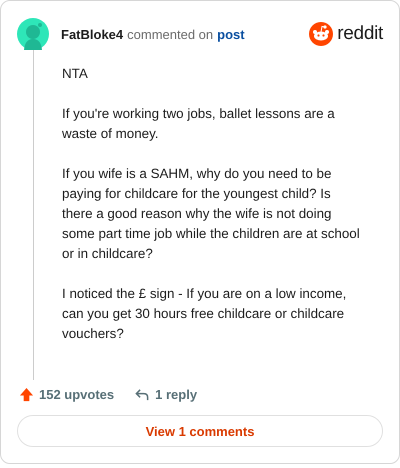  Describe the element at coordinates (321, 34) in the screenshot. I see `alien-icon` at that location.